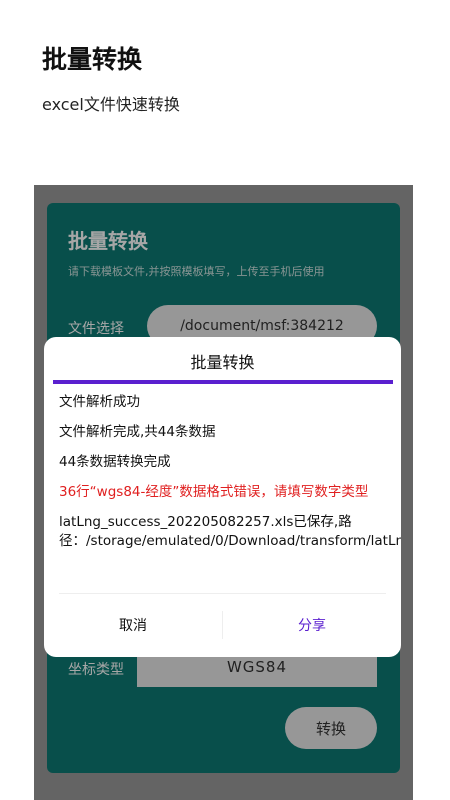 The width and height of the screenshot is (450, 800). What do you see at coordinates (222, 362) in the screenshot?
I see `dialog-title: 批量转换` at bounding box center [222, 362].